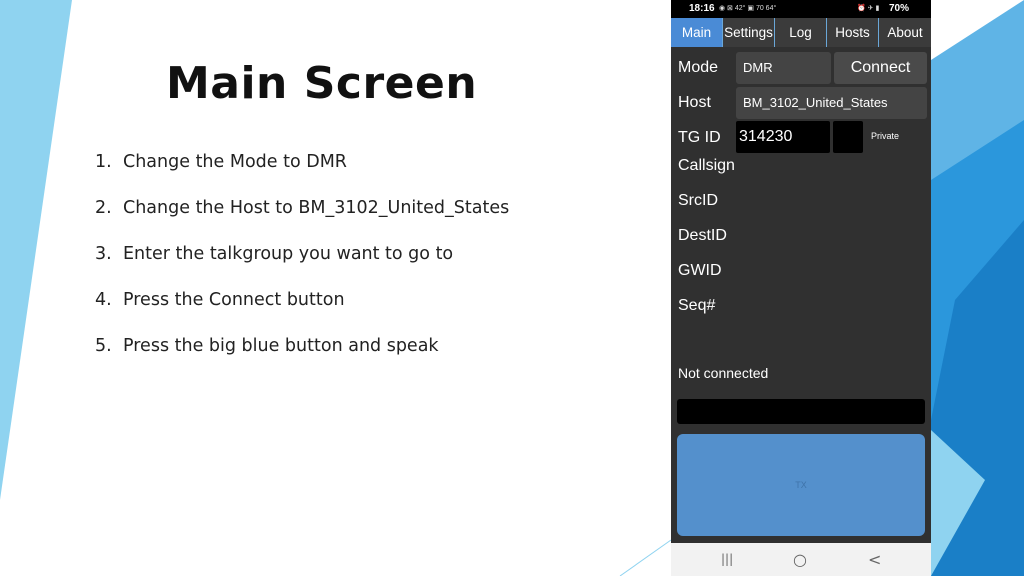  Describe the element at coordinates (234, 300) in the screenshot. I see `step-text: Press the Connect button` at that location.